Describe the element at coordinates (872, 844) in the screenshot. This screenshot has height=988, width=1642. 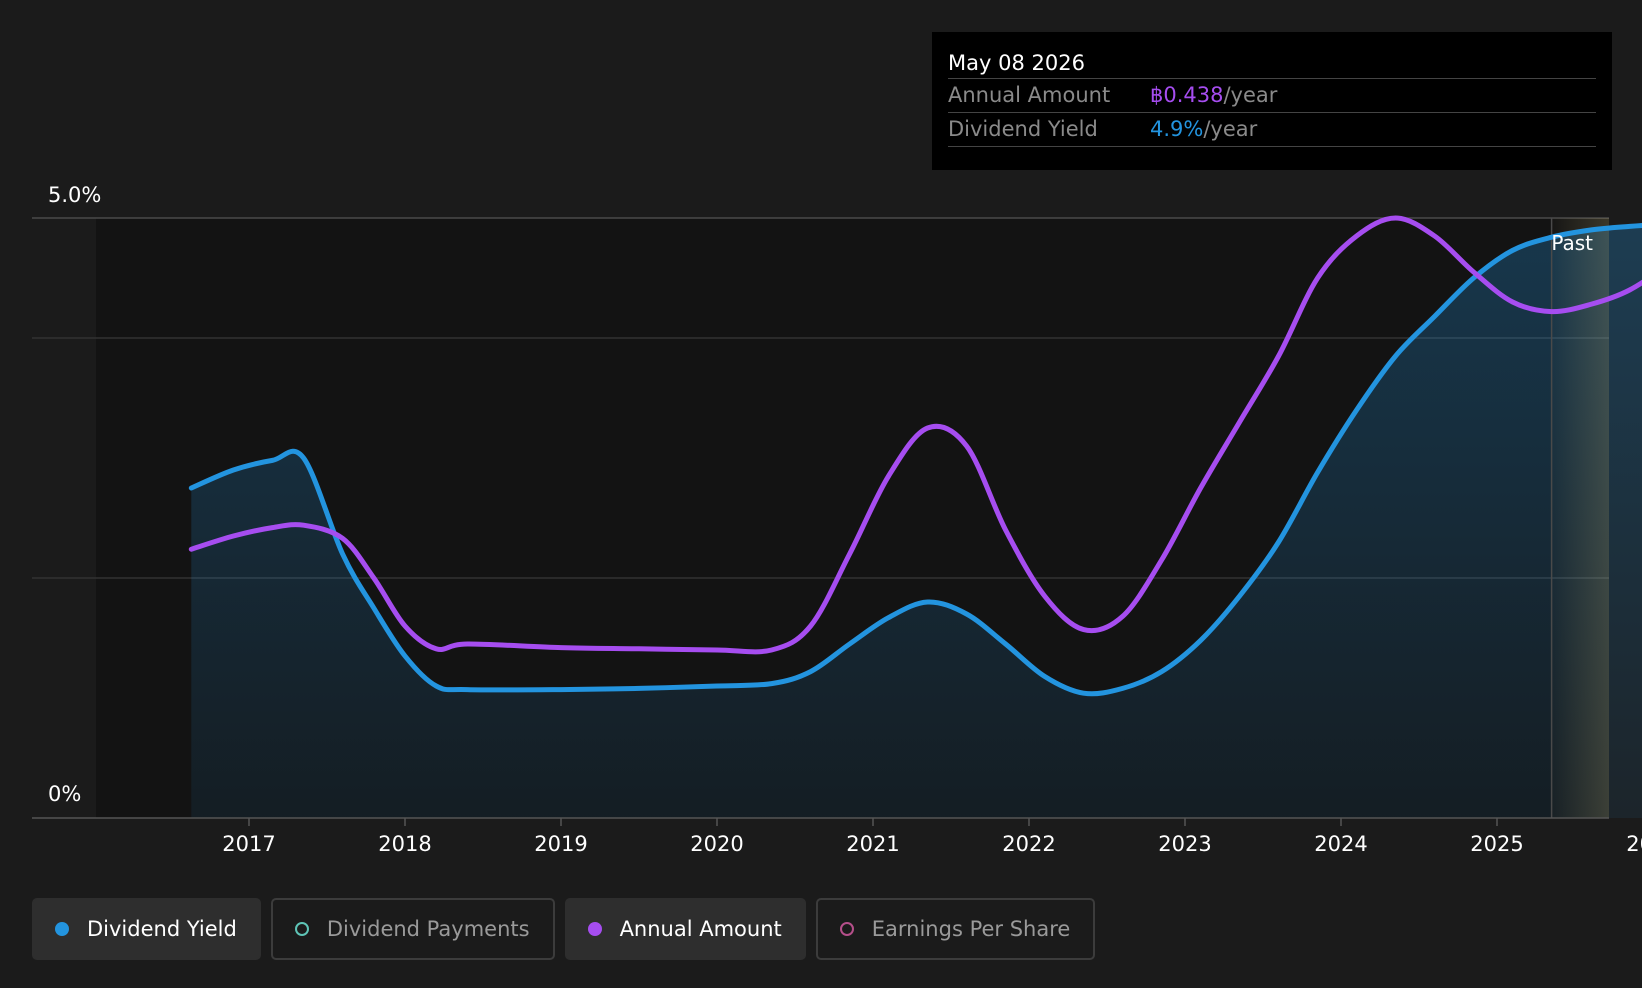
I see `x-tick-label: 2021` at that location.